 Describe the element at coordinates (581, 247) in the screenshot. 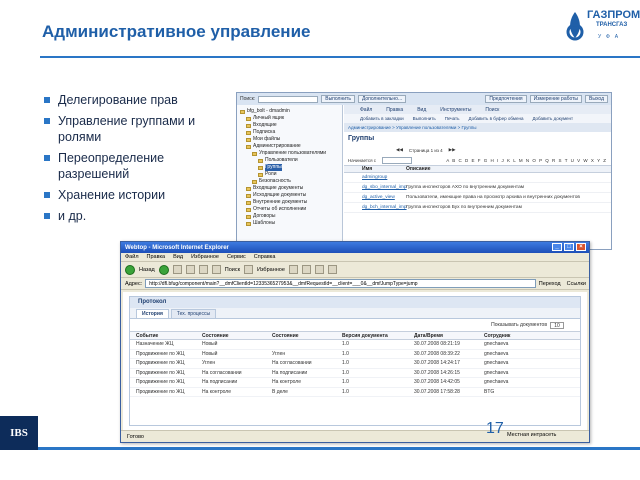

I see `close-icon: ×` at that location.